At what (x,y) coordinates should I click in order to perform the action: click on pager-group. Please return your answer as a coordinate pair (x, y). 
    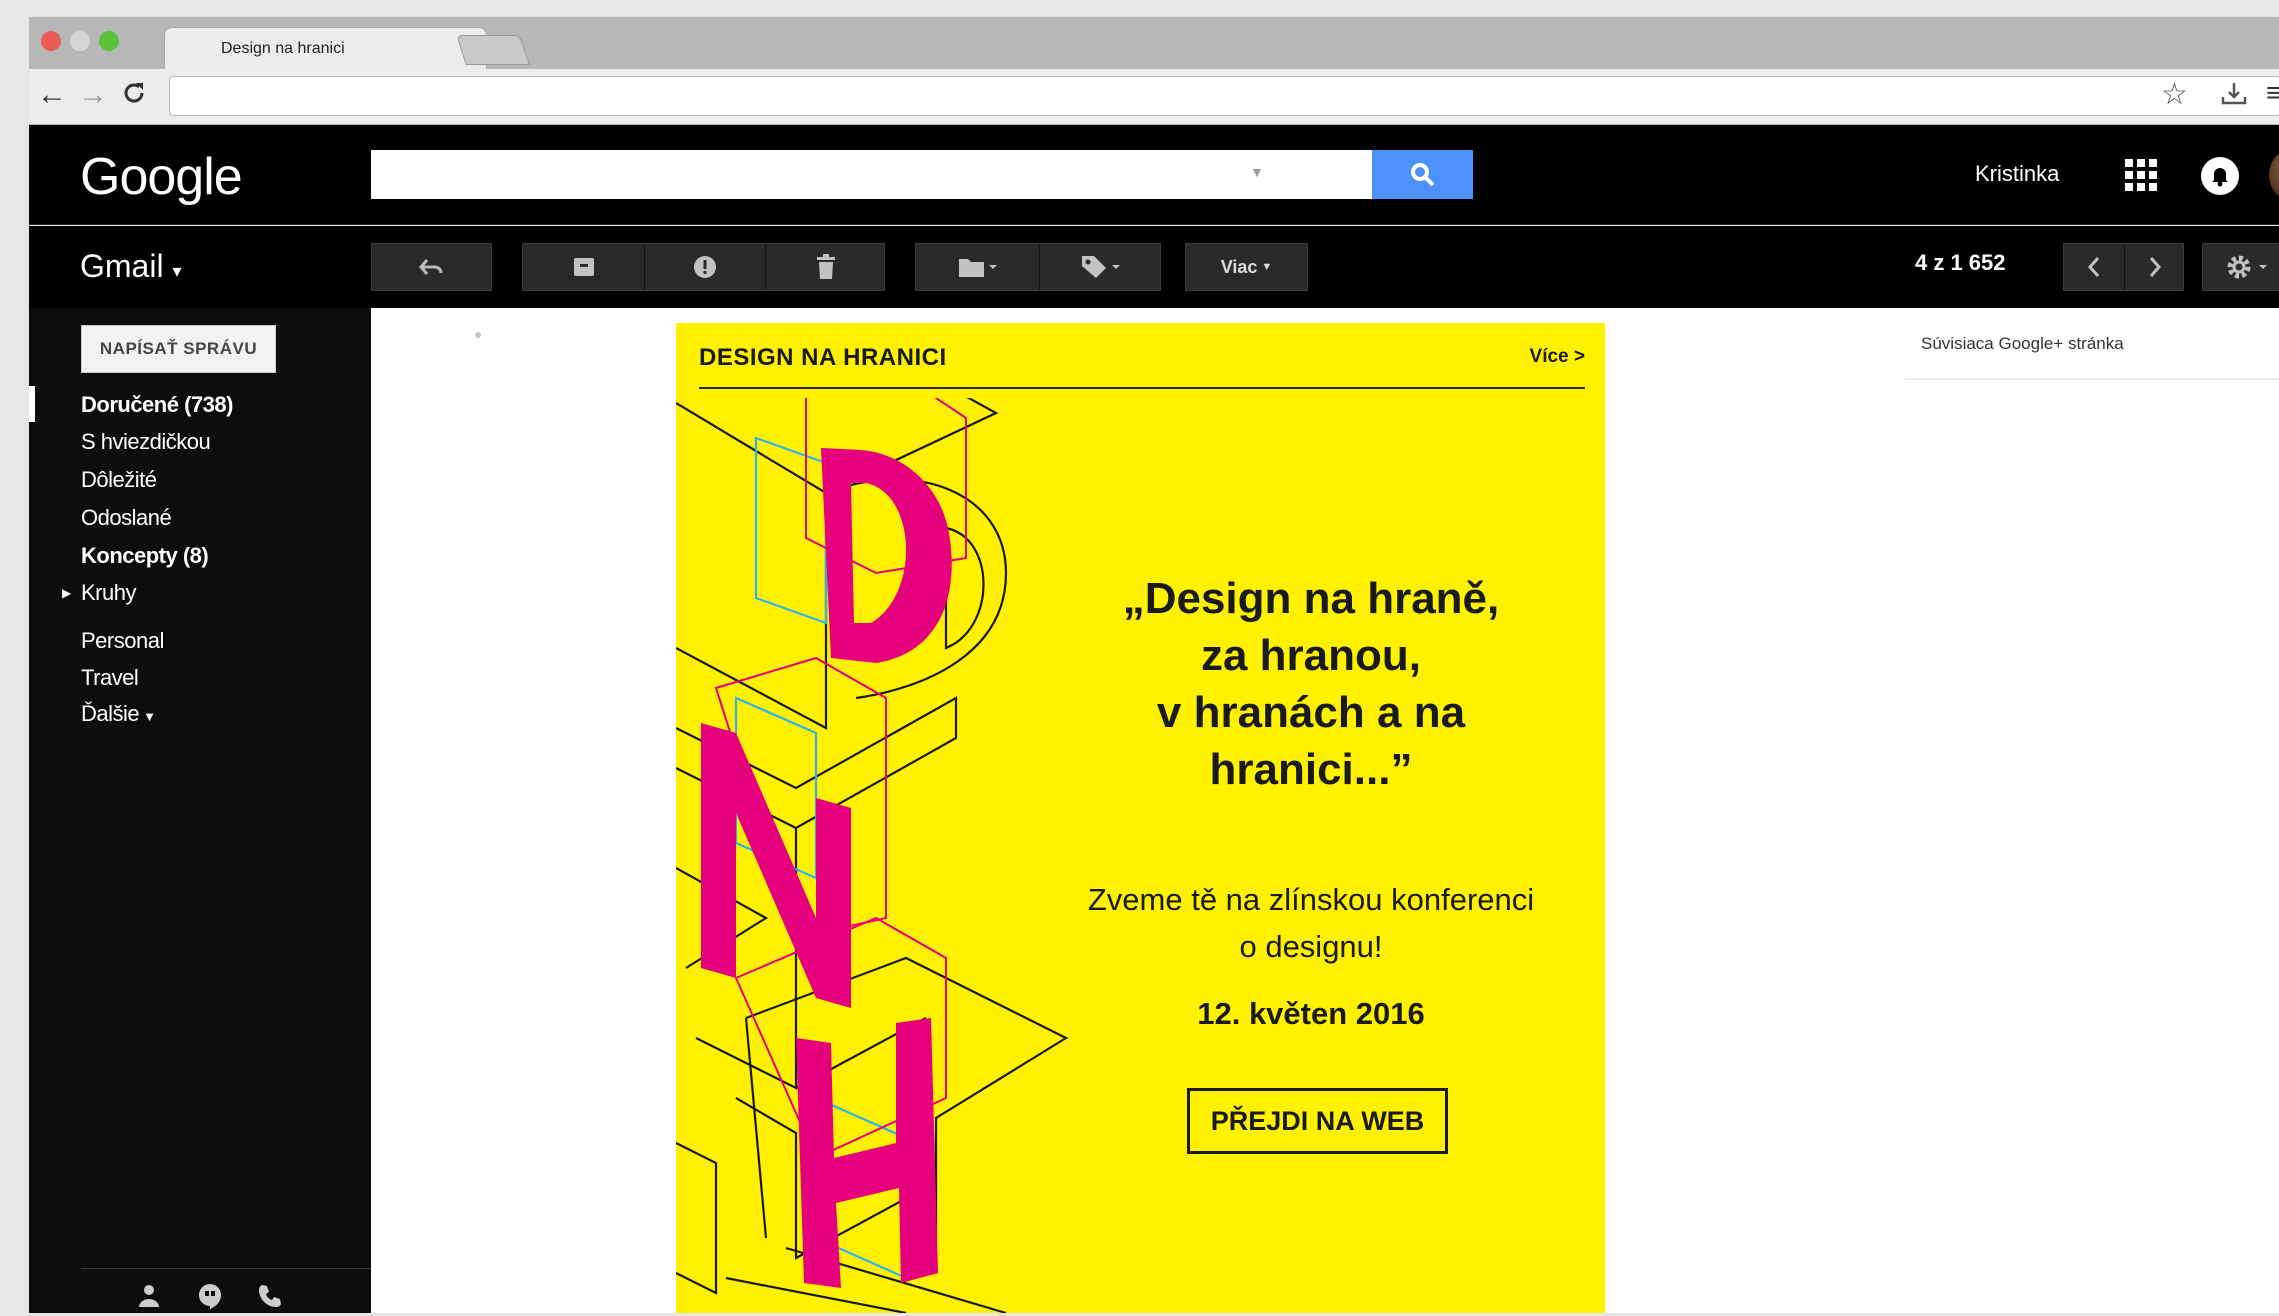
    Looking at the image, I should click on (2123, 267).